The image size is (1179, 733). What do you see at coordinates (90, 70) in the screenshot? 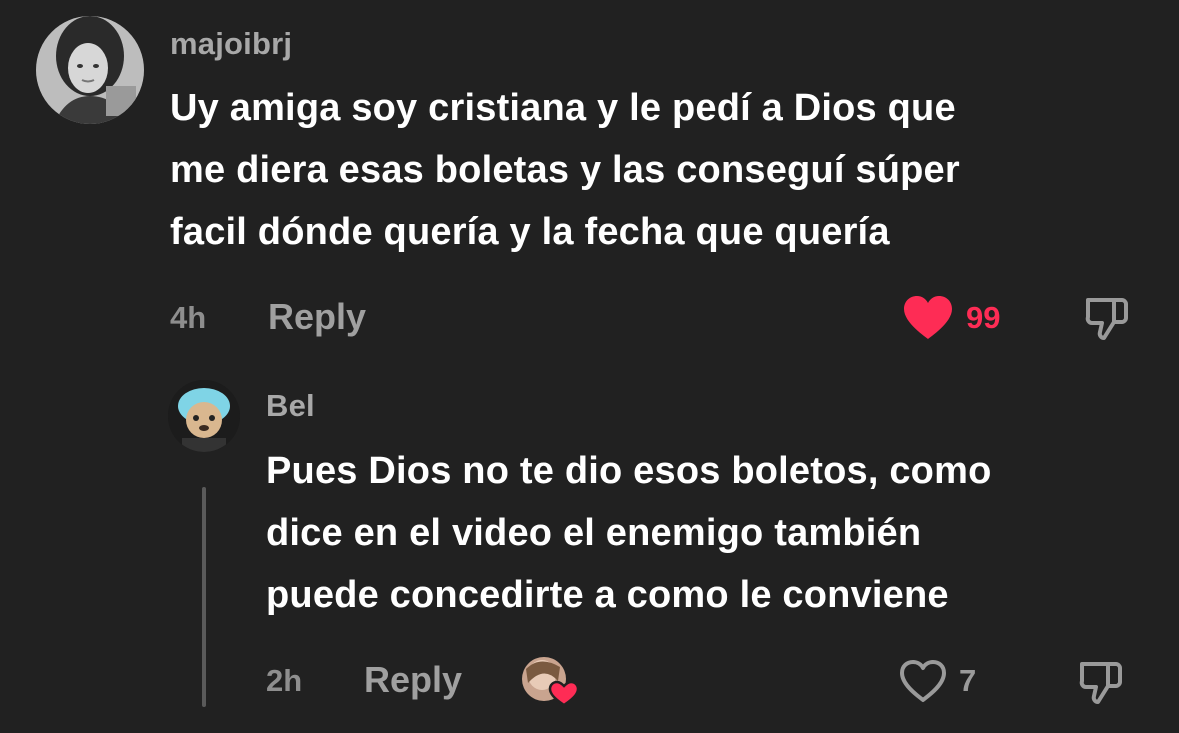
I see `avatar-majoibrj` at bounding box center [90, 70].